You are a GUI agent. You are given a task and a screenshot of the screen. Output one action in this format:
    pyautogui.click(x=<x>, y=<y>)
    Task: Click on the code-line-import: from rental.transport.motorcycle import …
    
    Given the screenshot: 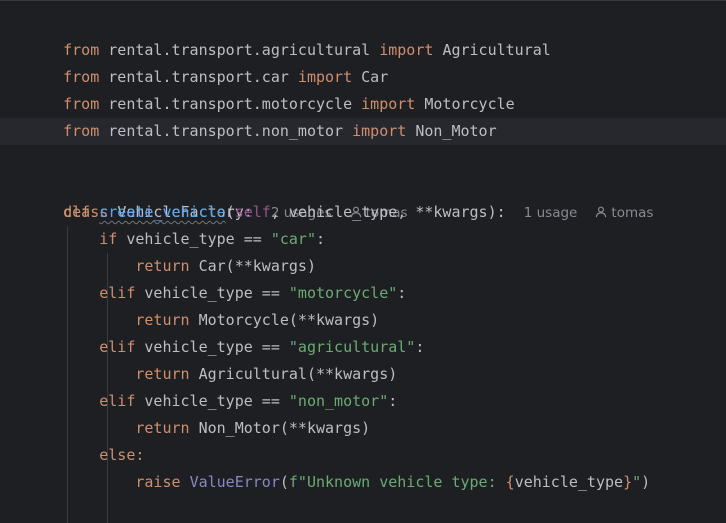 What is the action you would take?
    pyautogui.click(x=271, y=88)
    